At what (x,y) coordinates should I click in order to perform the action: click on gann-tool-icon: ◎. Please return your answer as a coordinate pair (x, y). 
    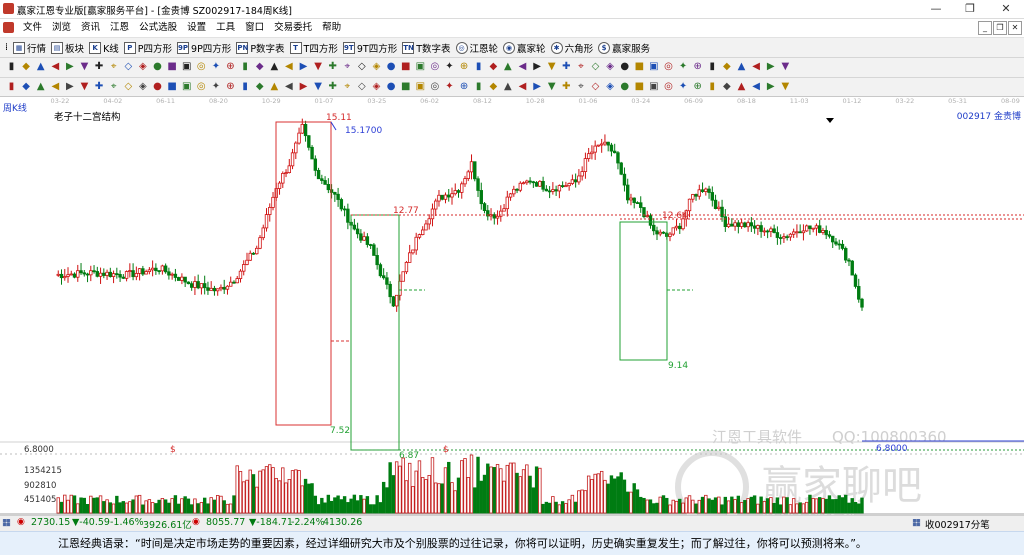
    Looking at the image, I should click on (434, 87).